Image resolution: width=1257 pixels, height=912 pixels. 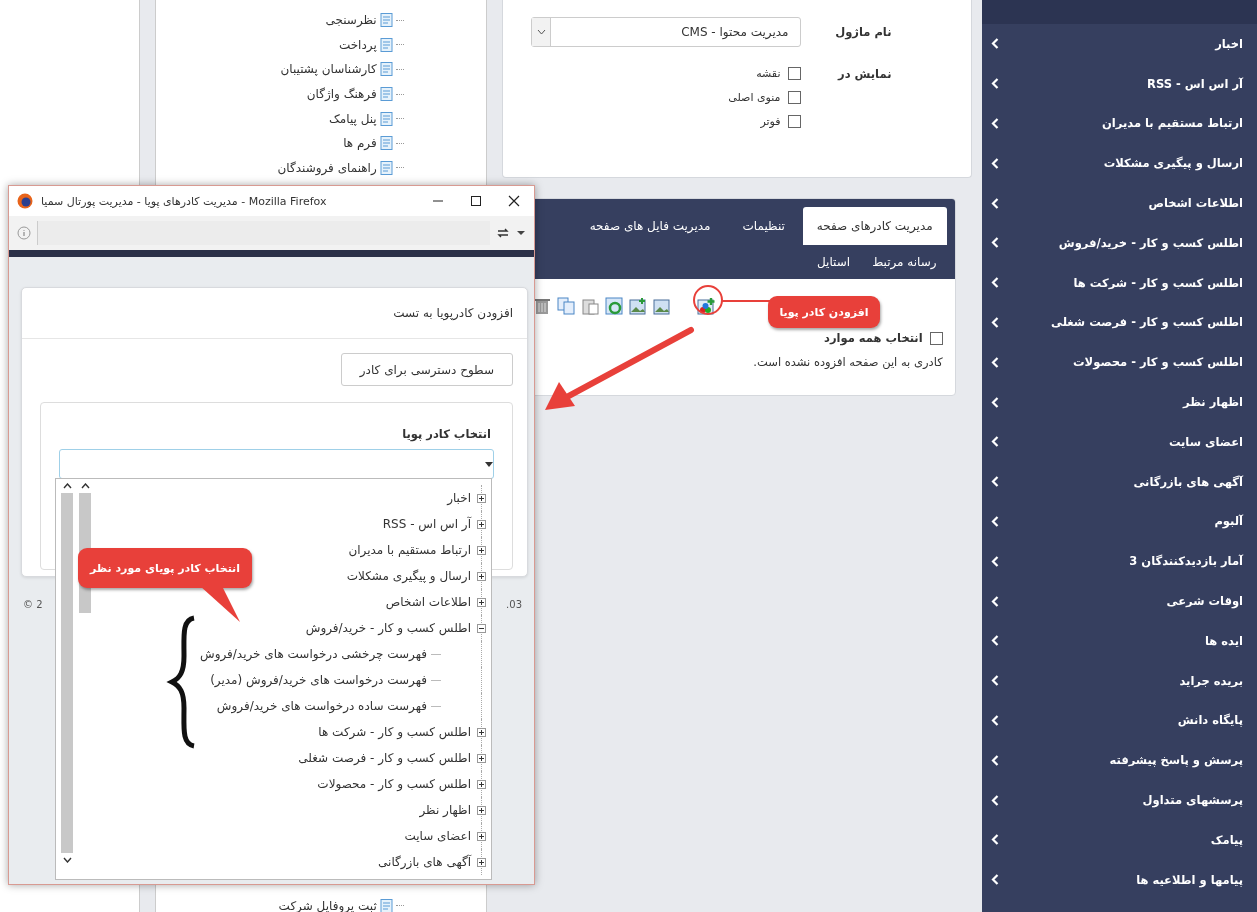 I want to click on tree-item: فرهنگ واژگان, so click(x=279, y=94).